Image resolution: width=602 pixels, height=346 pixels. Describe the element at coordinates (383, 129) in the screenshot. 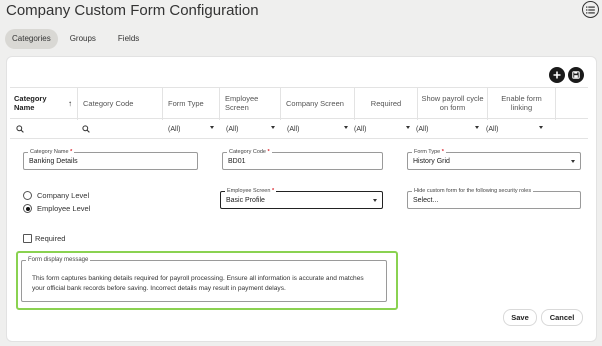

I see `filter-required: (All)` at that location.